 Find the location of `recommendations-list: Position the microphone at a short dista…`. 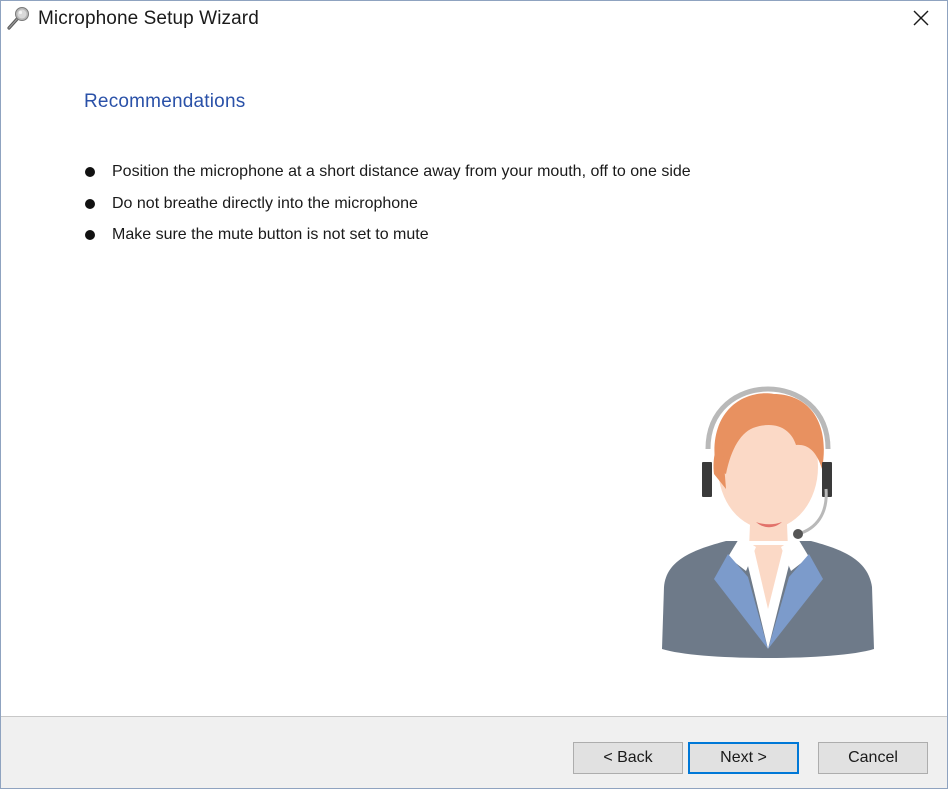

recommendations-list: Position the microphone at a short dista… is located at coordinates (388, 208).